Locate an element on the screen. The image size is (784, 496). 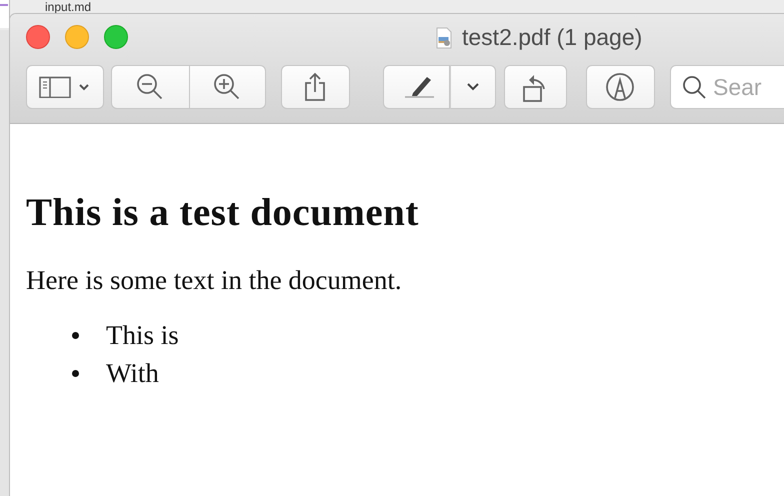
list-item: With is located at coordinates (132, 373).